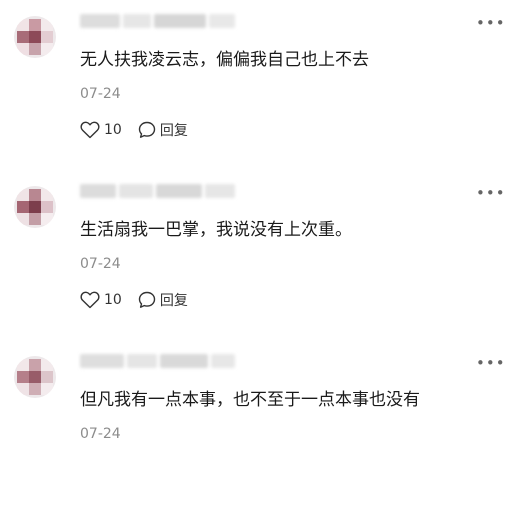 This screenshot has width=515, height=510. What do you see at coordinates (250, 400) in the screenshot?
I see `comment-text: 但凡我有一点本事，也不至于一点本事也没有` at bounding box center [250, 400].